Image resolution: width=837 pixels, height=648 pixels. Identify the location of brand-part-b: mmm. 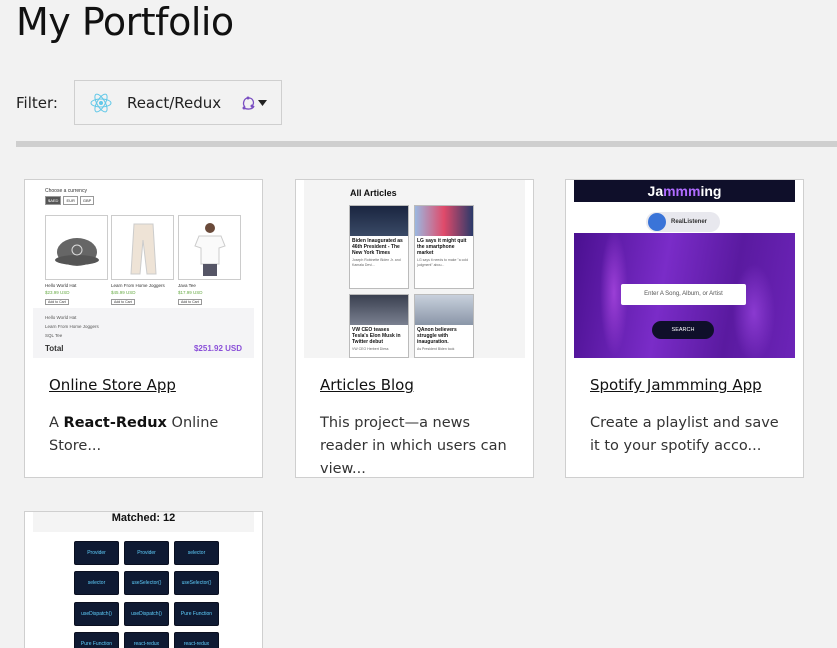
(682, 191).